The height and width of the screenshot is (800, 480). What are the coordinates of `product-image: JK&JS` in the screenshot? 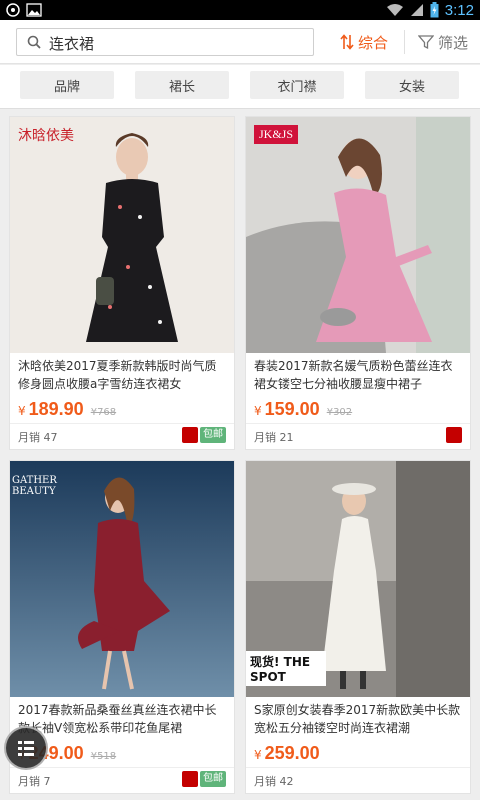 It's located at (358, 235).